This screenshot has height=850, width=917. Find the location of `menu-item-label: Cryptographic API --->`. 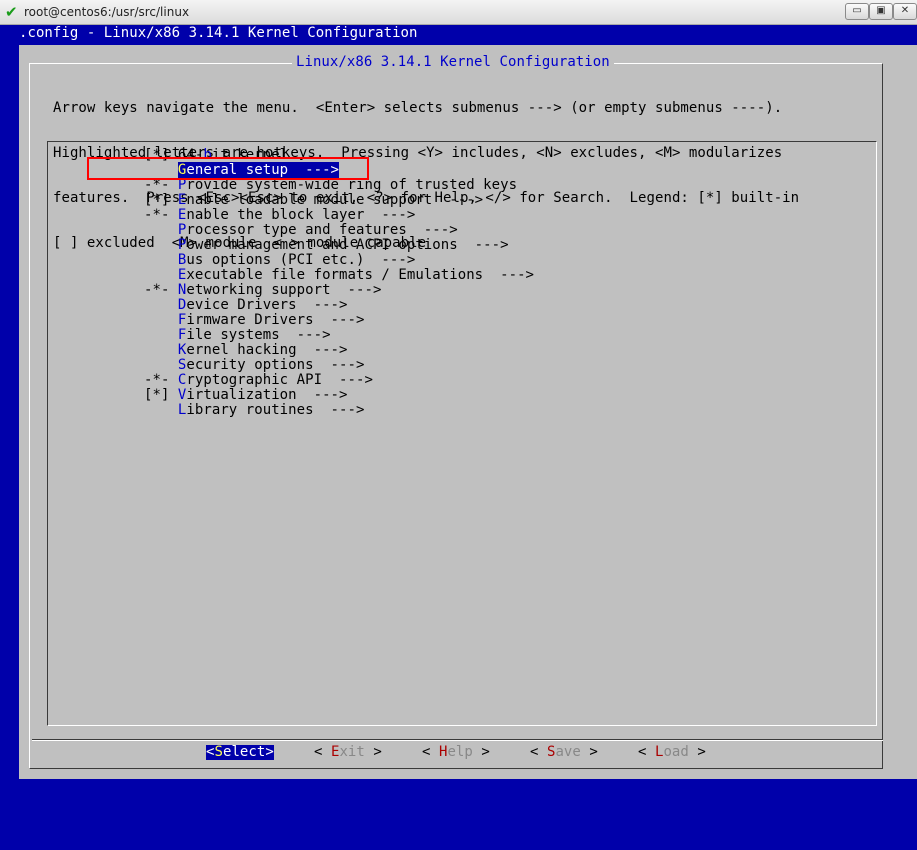

menu-item-label: Cryptographic API ---> is located at coordinates (275, 380).